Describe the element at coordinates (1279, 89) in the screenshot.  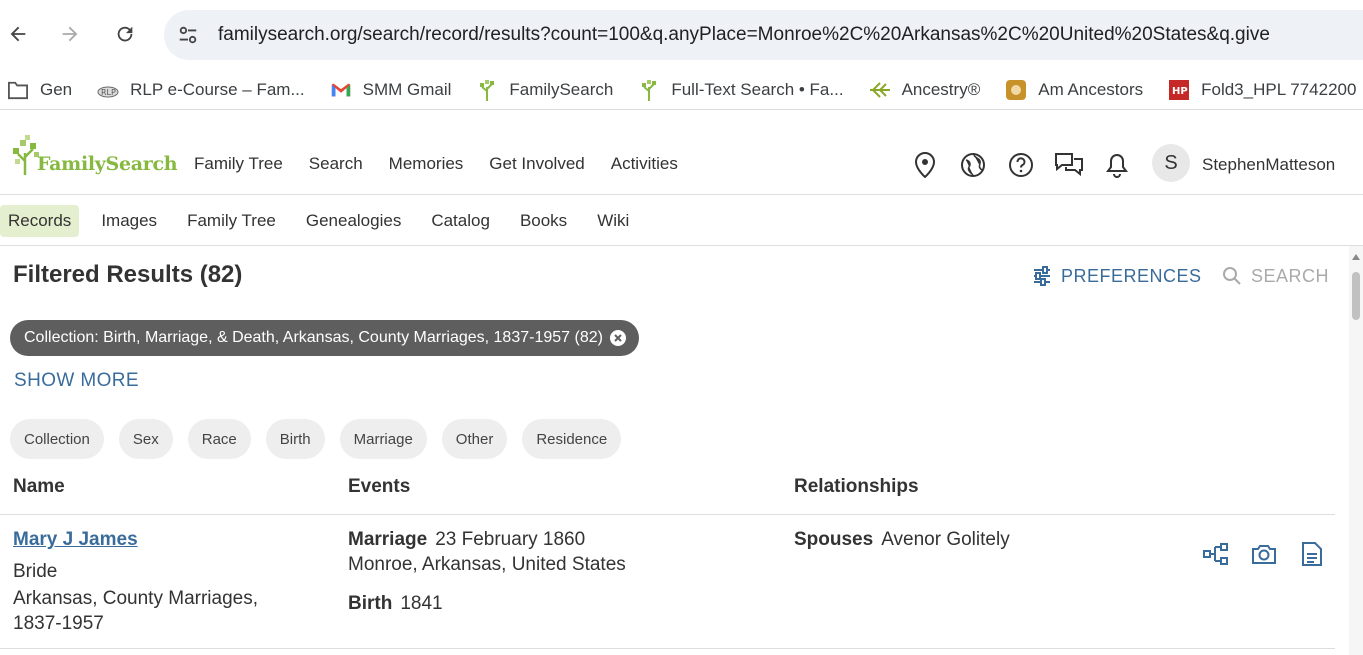
I see `bookmark-label: Fold3_HPL 7742200` at that location.